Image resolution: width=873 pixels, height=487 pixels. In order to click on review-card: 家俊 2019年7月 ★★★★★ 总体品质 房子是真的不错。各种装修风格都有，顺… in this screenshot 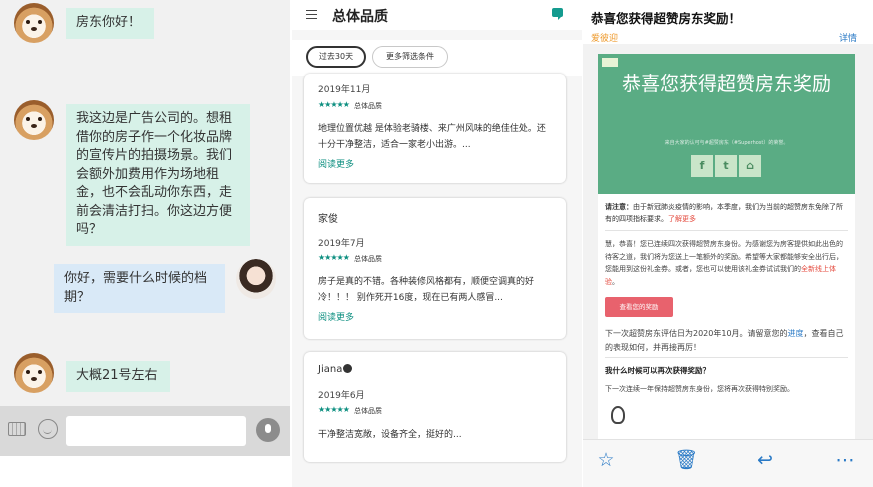, I will do `click(435, 268)`.